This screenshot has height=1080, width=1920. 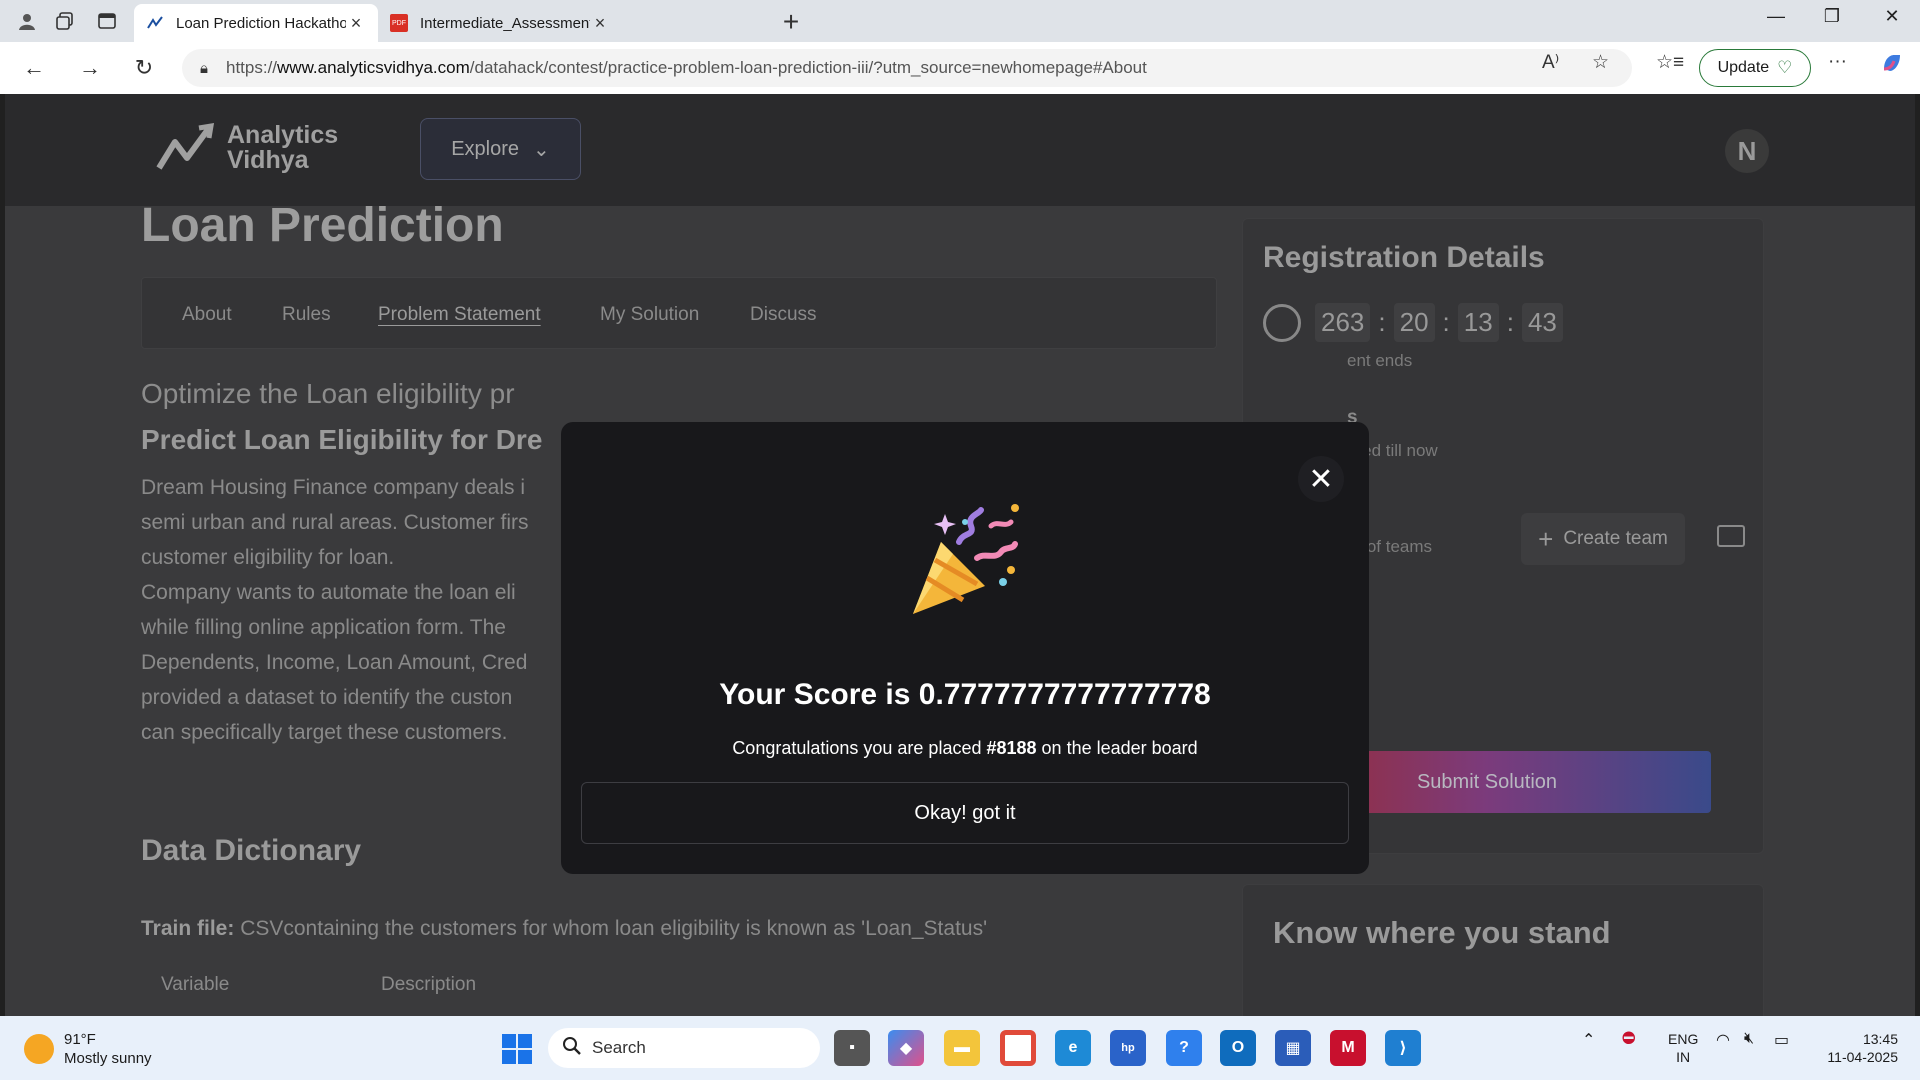 What do you see at coordinates (1546, 538) in the screenshot?
I see `plus-icon: +` at bounding box center [1546, 538].